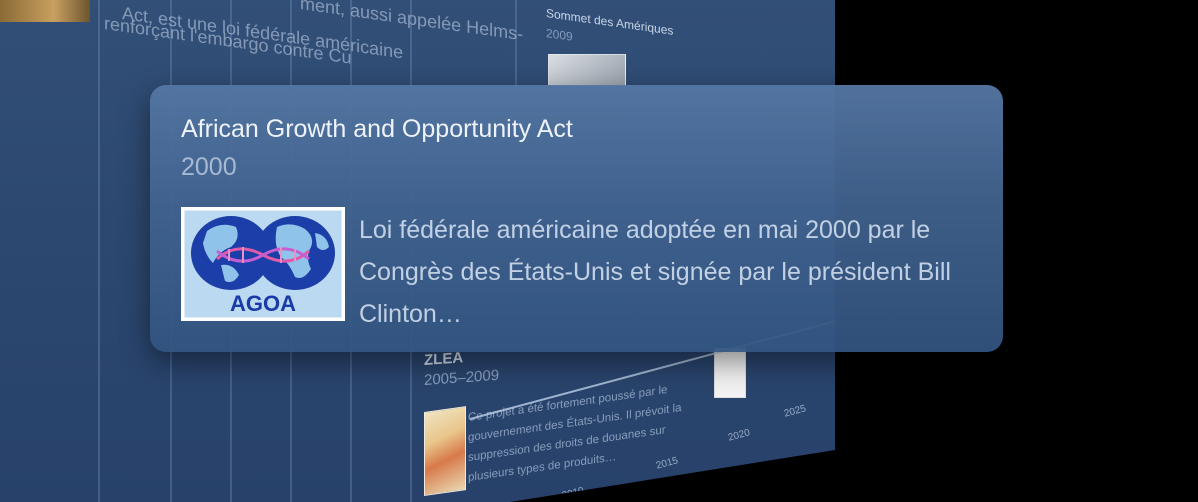 This screenshot has height=502, width=1198. Describe the element at coordinates (559, 35) in the screenshot. I see `event-year: 2009` at that location.